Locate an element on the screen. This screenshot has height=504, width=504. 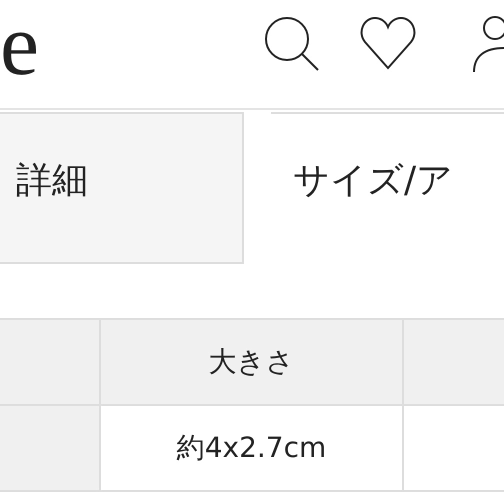
column-header: 大きさ is located at coordinates (252, 362).